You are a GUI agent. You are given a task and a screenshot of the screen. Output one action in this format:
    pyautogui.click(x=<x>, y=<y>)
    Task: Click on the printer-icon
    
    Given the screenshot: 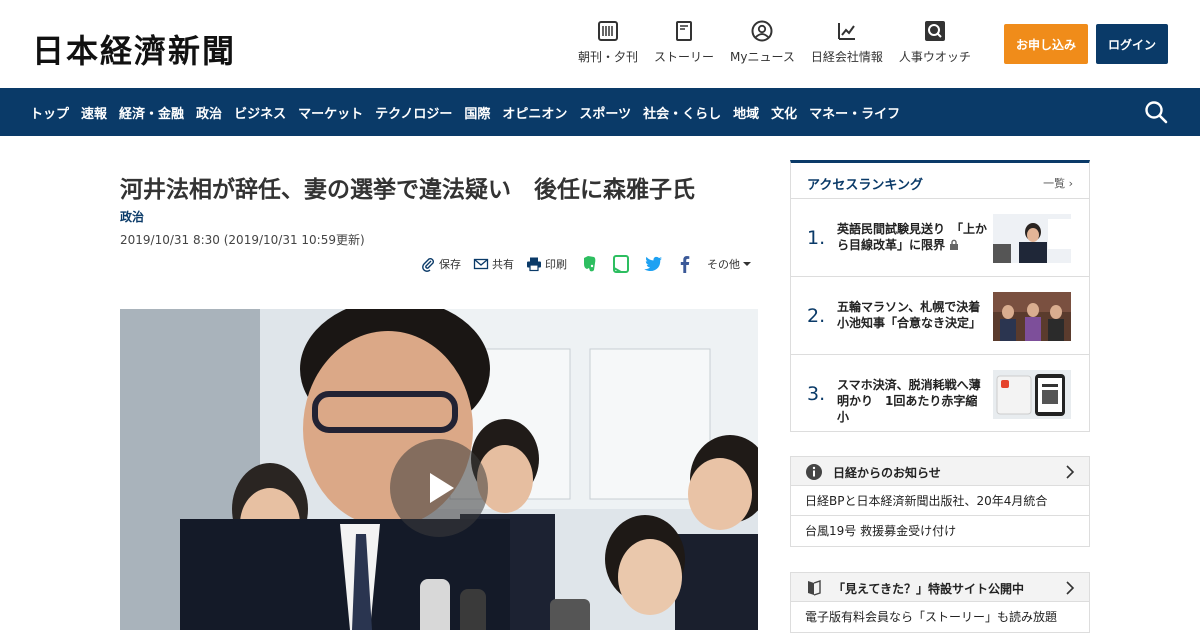 What is the action you would take?
    pyautogui.click(x=534, y=264)
    